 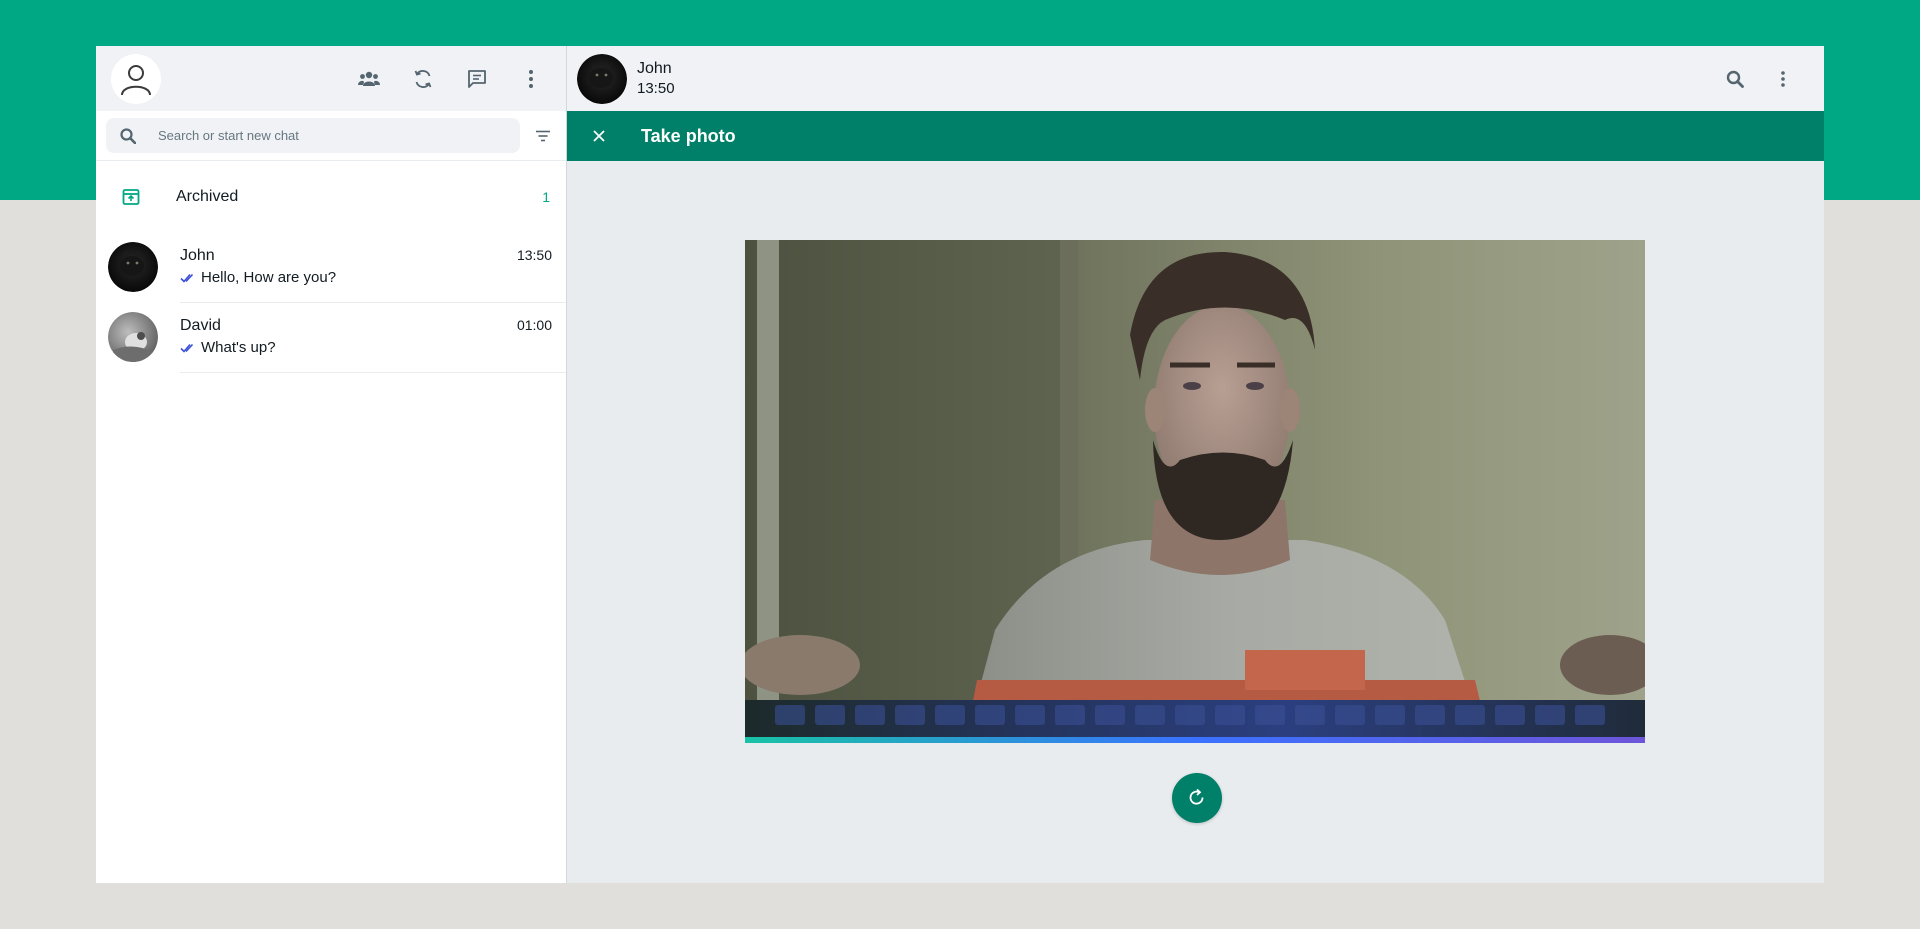 I want to click on archive-icon, so click(x=131, y=196).